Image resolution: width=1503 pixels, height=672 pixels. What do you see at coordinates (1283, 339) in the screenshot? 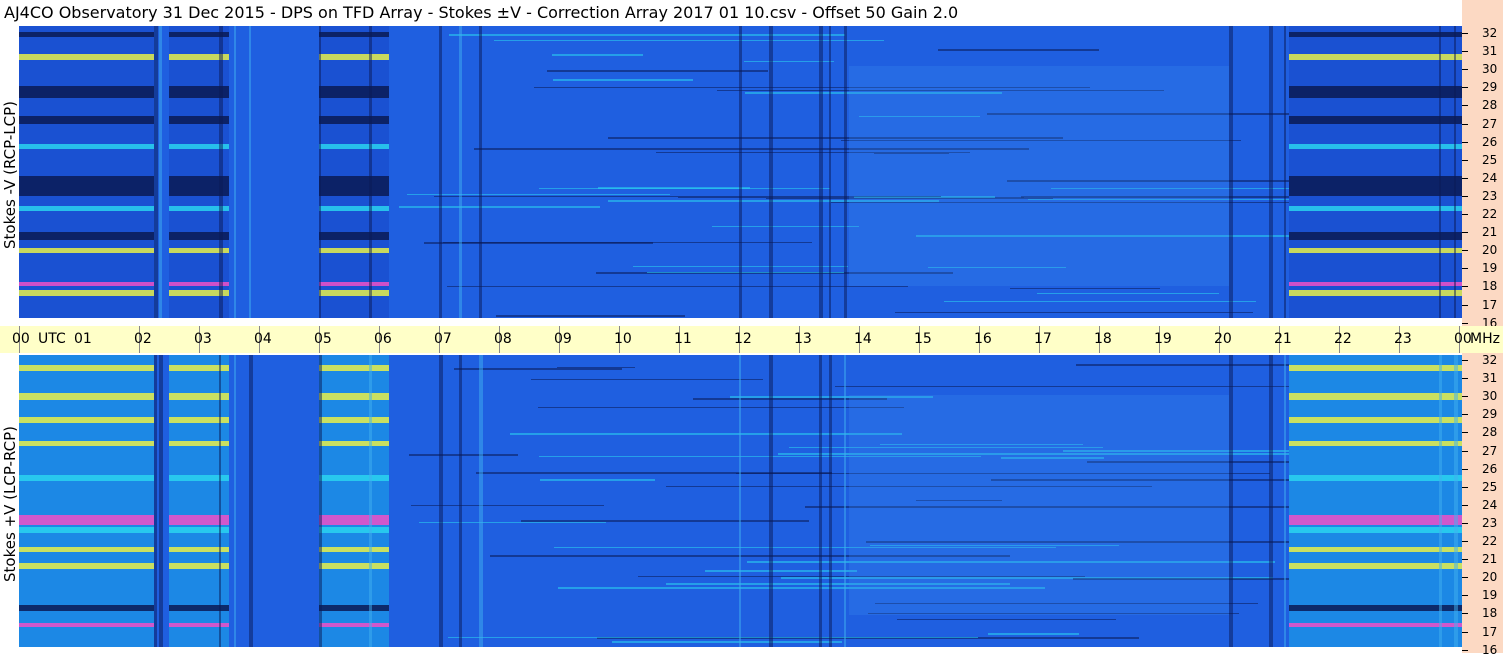
I see `time-label: 21` at bounding box center [1283, 339].